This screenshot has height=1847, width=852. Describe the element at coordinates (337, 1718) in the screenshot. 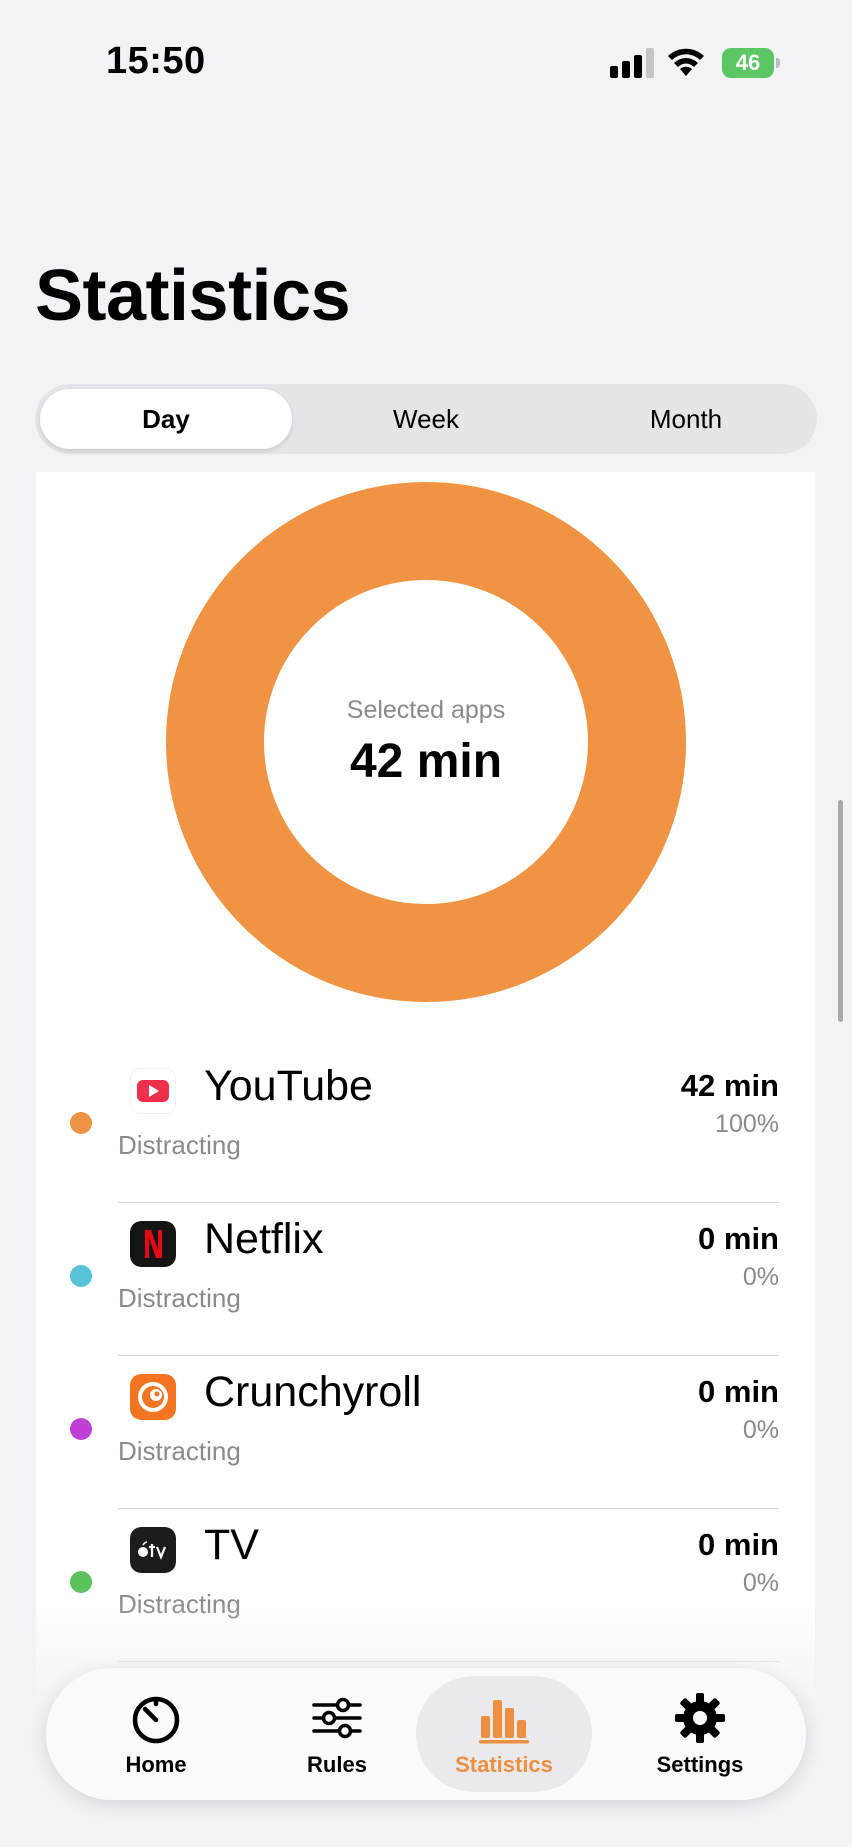

I see `sliders-icon` at that location.